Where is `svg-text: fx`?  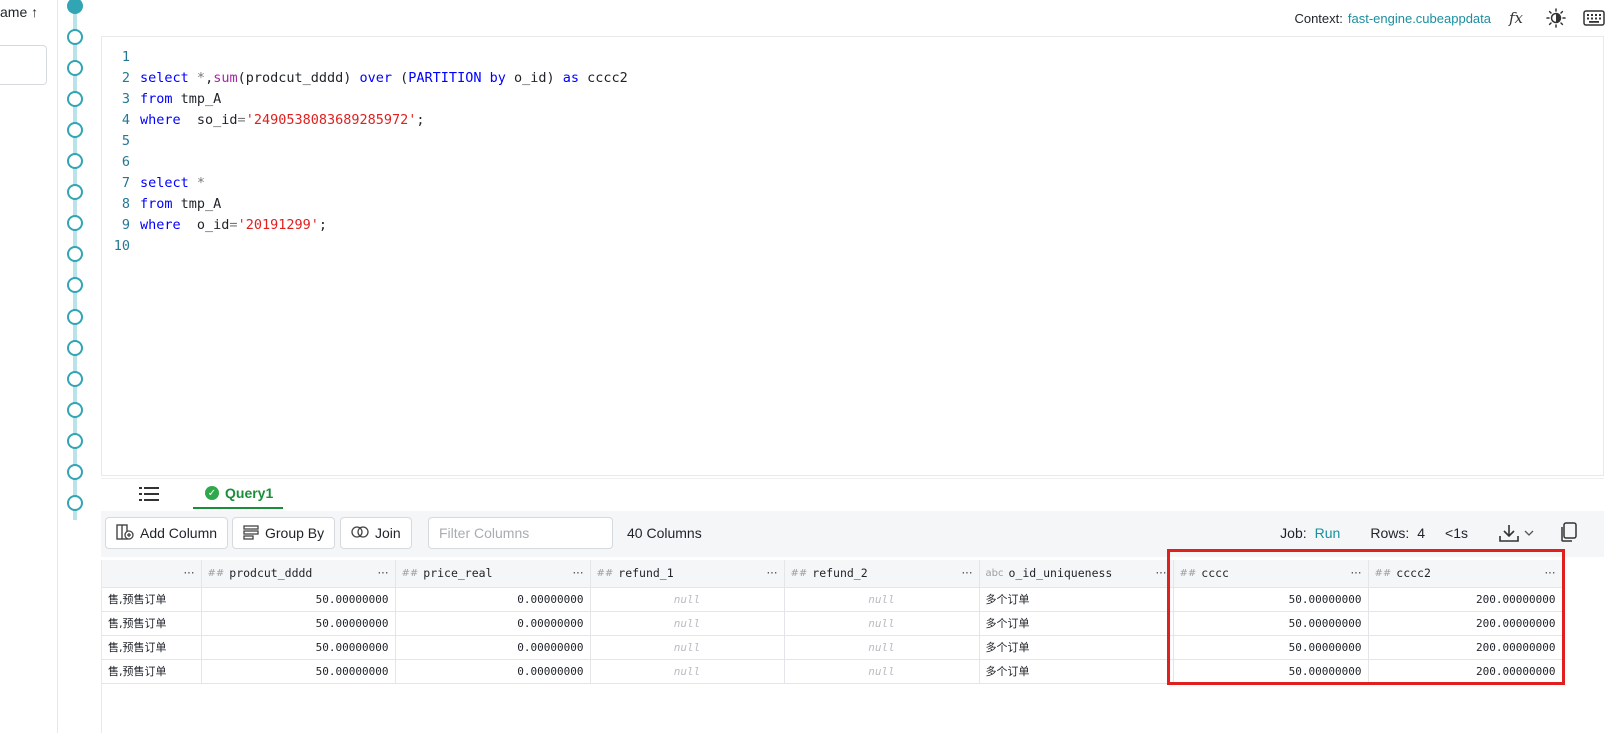 svg-text: fx is located at coordinates (1516, 18).